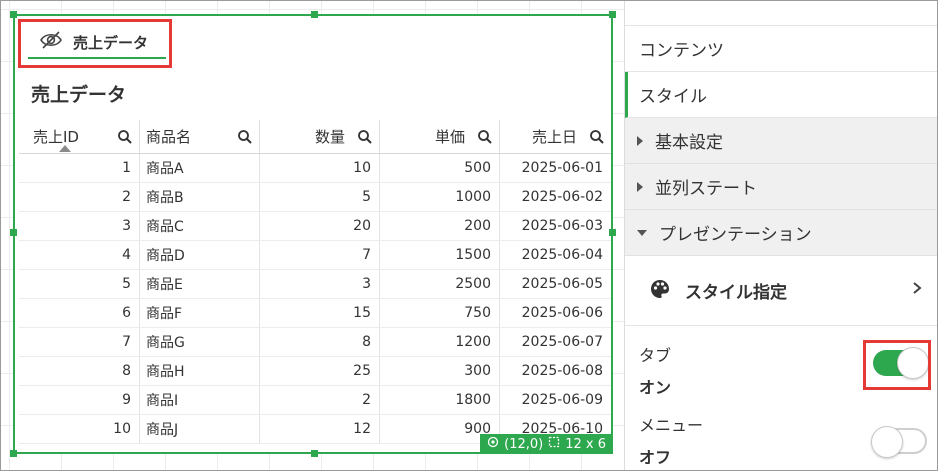 This screenshot has height=471, width=938. I want to click on section-presentation: プレゼンテーション, so click(781, 233).